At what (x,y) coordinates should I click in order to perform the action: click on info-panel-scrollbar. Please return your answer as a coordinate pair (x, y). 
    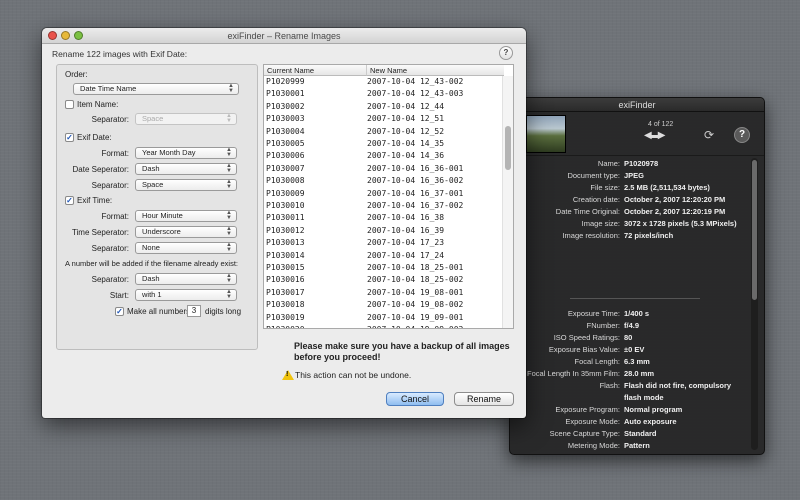
    Looking at the image, I should click on (754, 304).